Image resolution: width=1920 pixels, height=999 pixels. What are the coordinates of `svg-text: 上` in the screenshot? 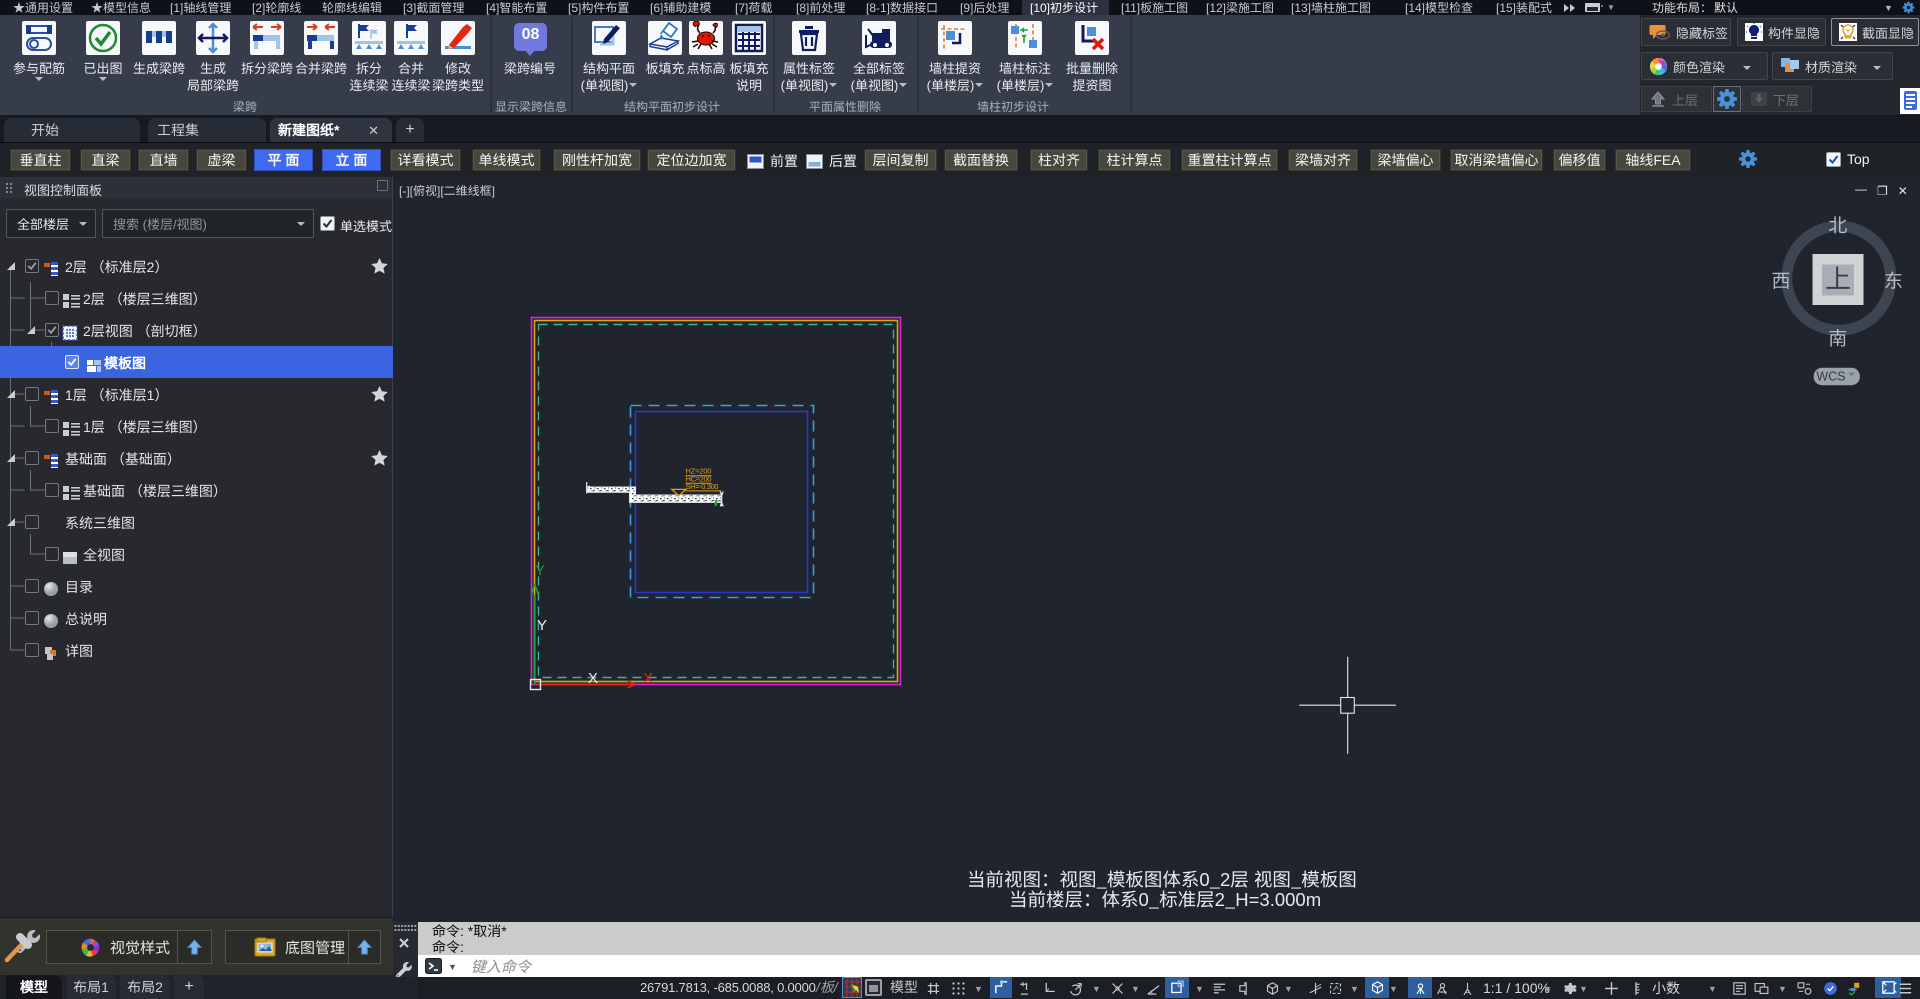 It's located at (1838, 277).